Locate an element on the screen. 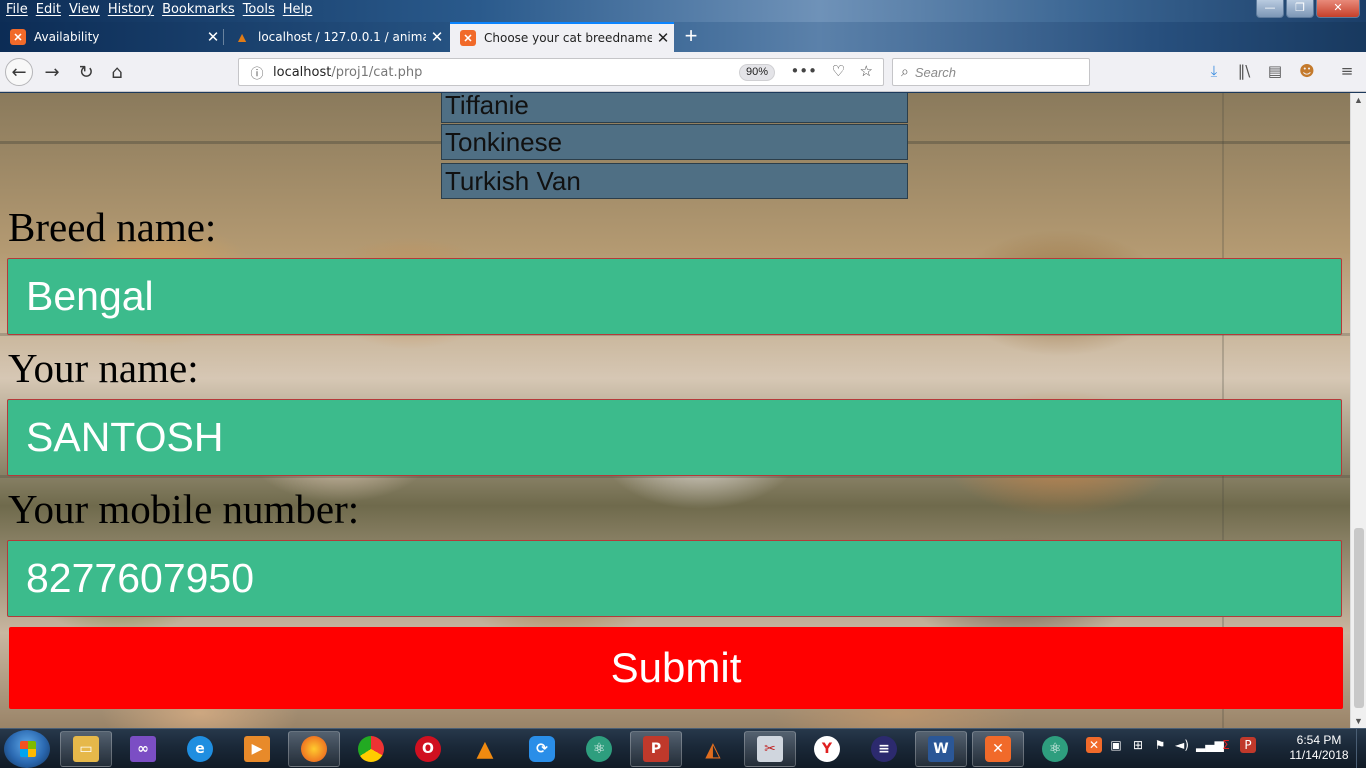  taskbar-opera: O is located at coordinates (428, 749).